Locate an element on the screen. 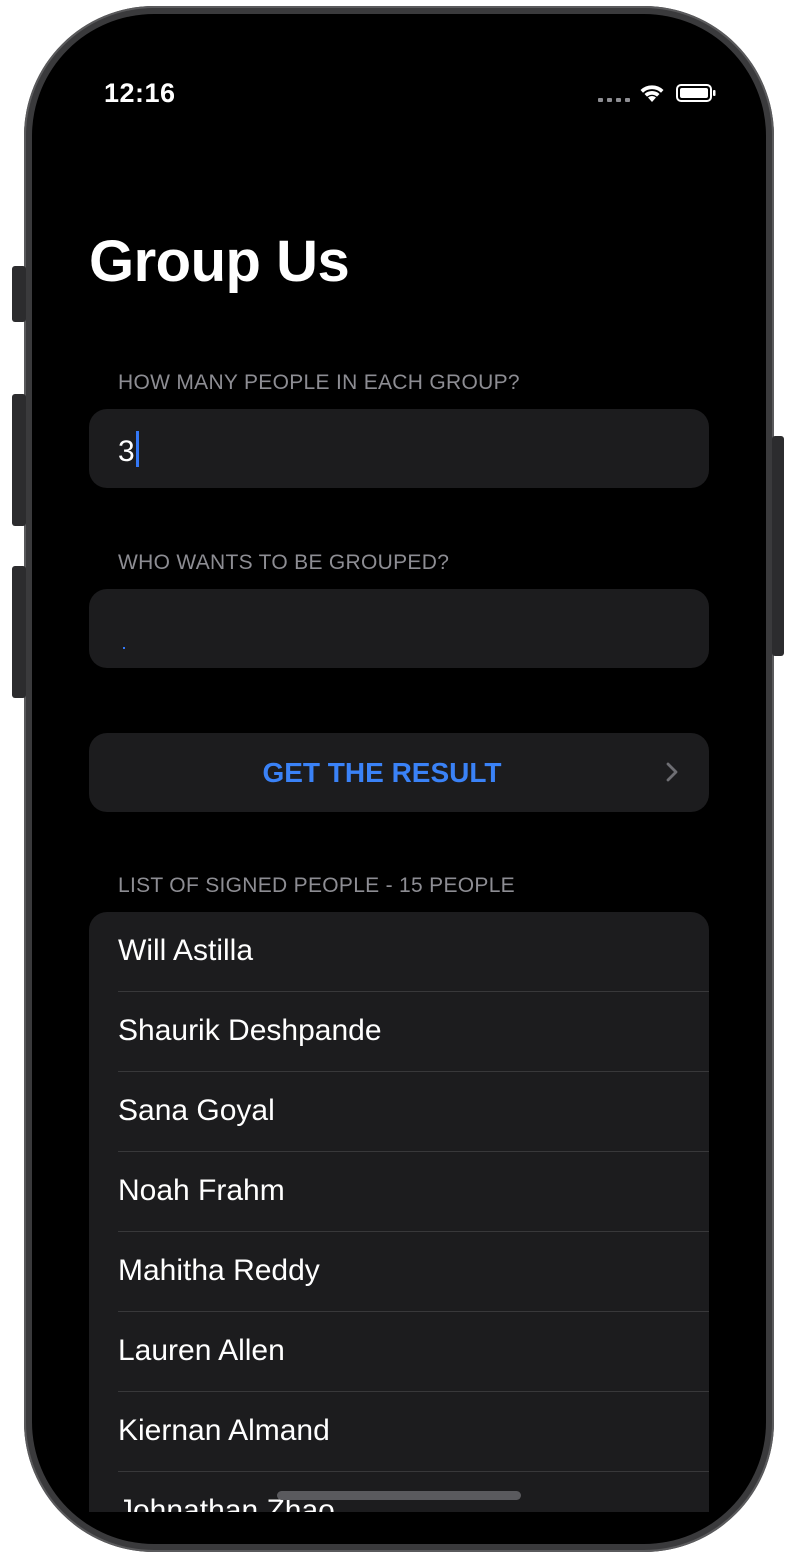 This screenshot has width=796, height=1557. list-item: Mahitha Reddy is located at coordinates (413, 1272).